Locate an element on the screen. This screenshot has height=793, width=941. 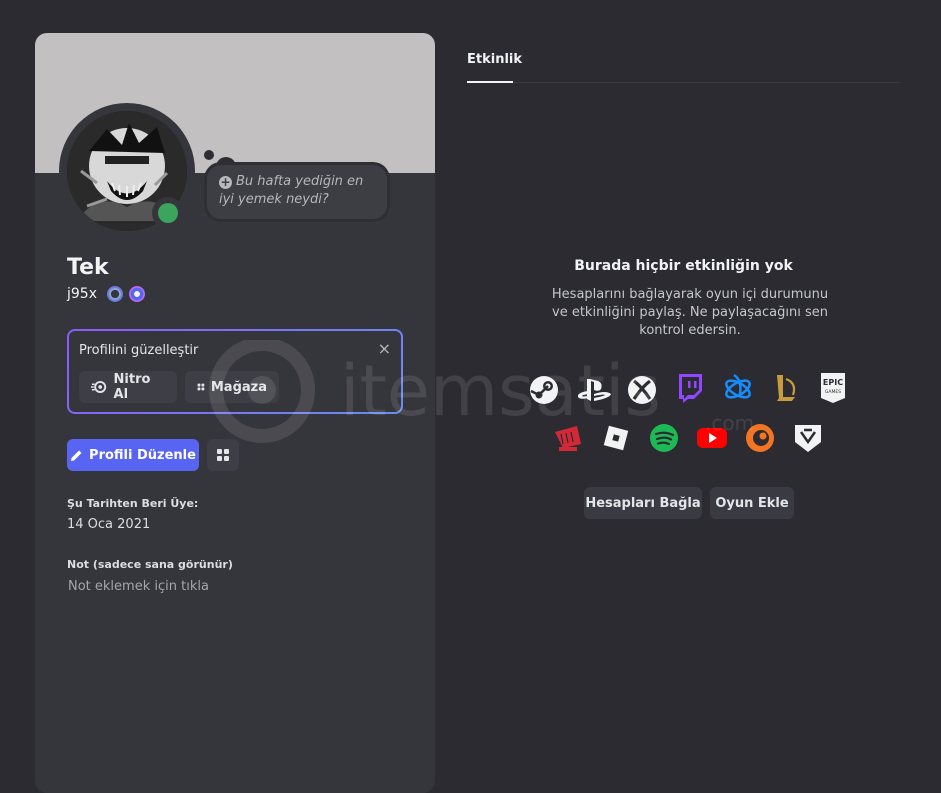
status-bubble: + Bu hafta yediğin en iyi yemek neydi? is located at coordinates (297, 192).